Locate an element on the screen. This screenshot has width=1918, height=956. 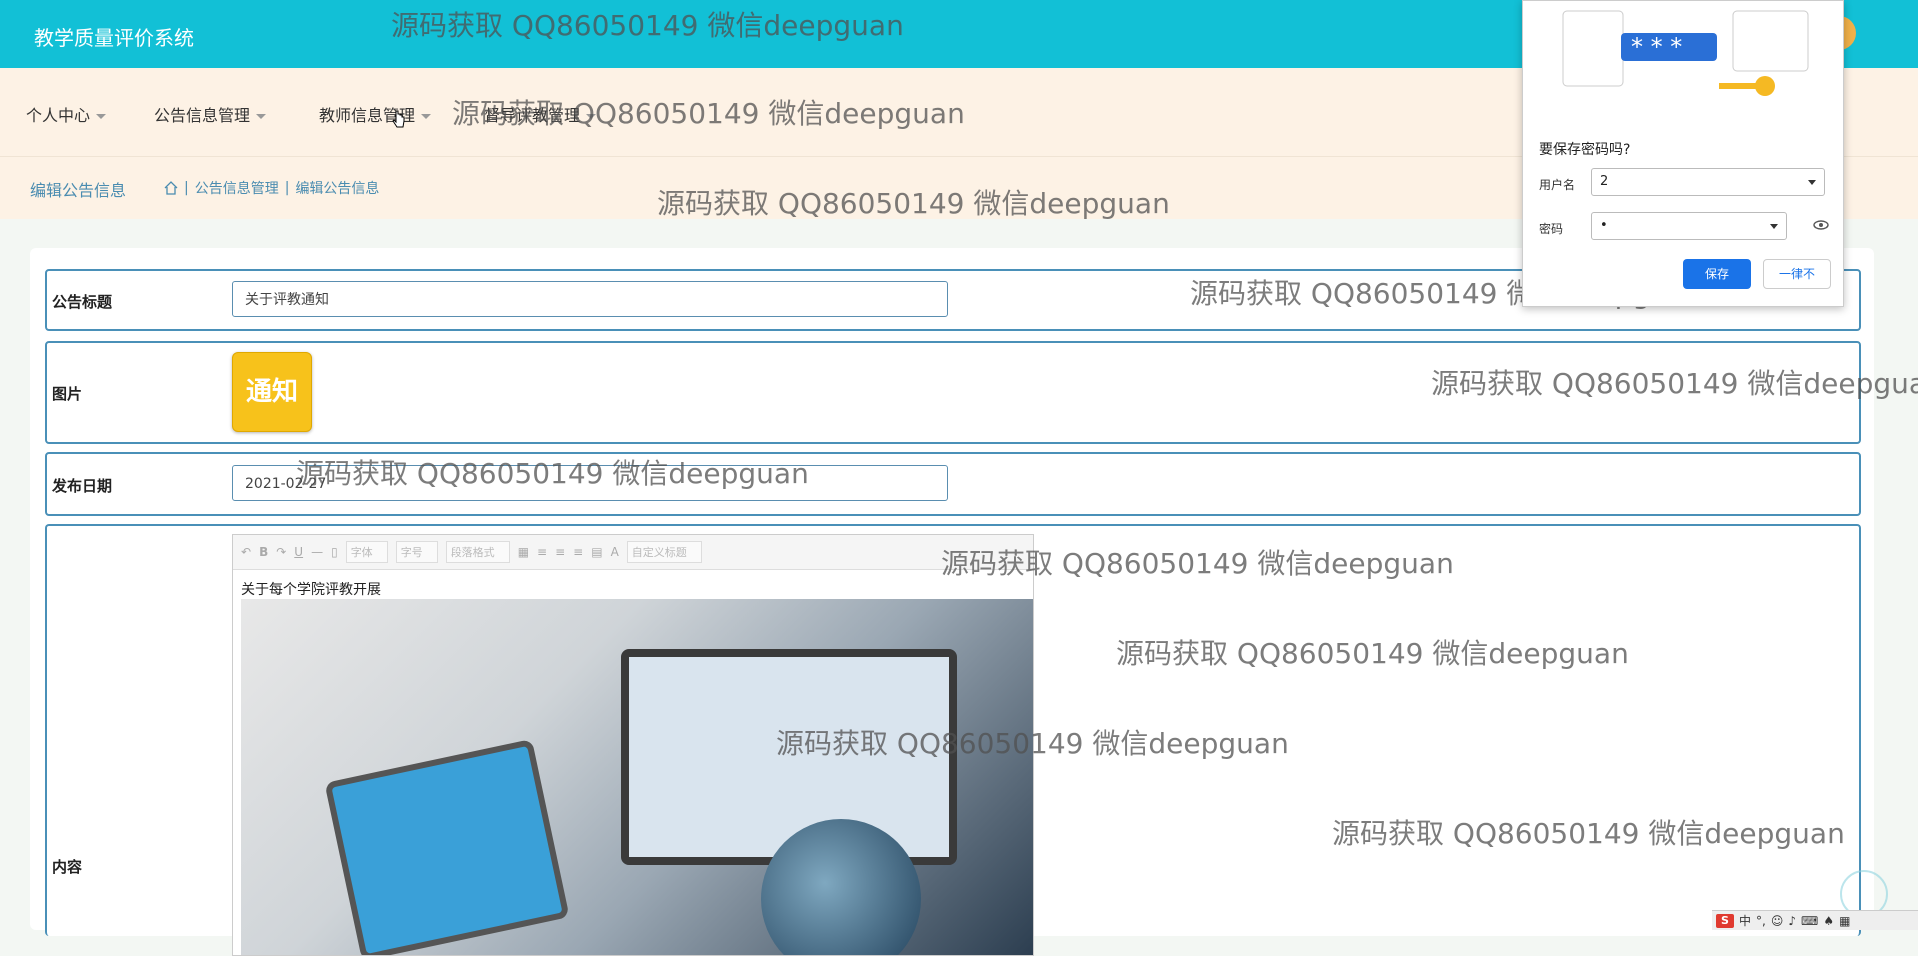
bold-icon: B is located at coordinates (263, 552).